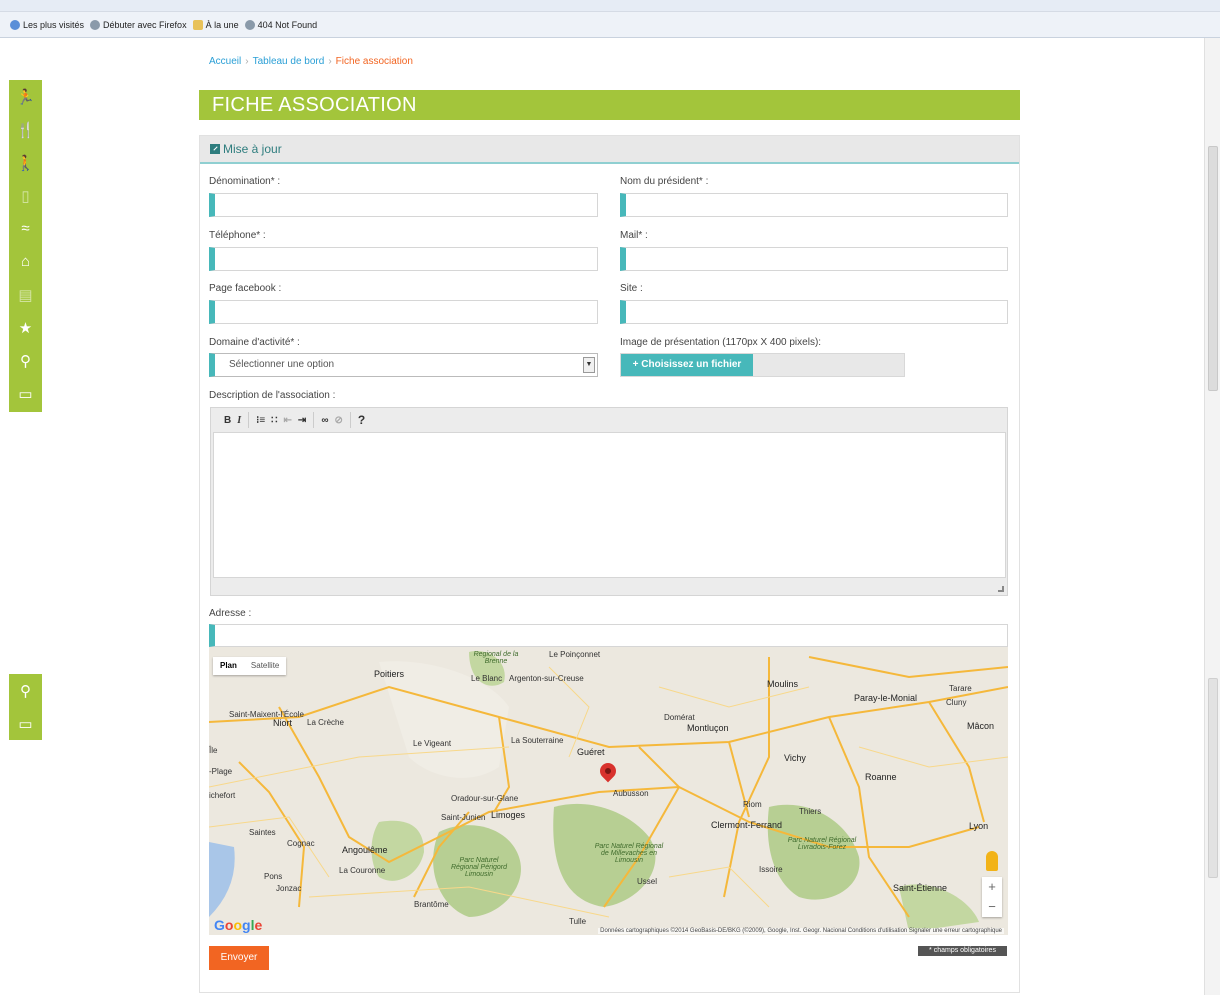 This screenshot has height=995, width=1220. What do you see at coordinates (215, 149) in the screenshot?
I see `edit-icon` at bounding box center [215, 149].